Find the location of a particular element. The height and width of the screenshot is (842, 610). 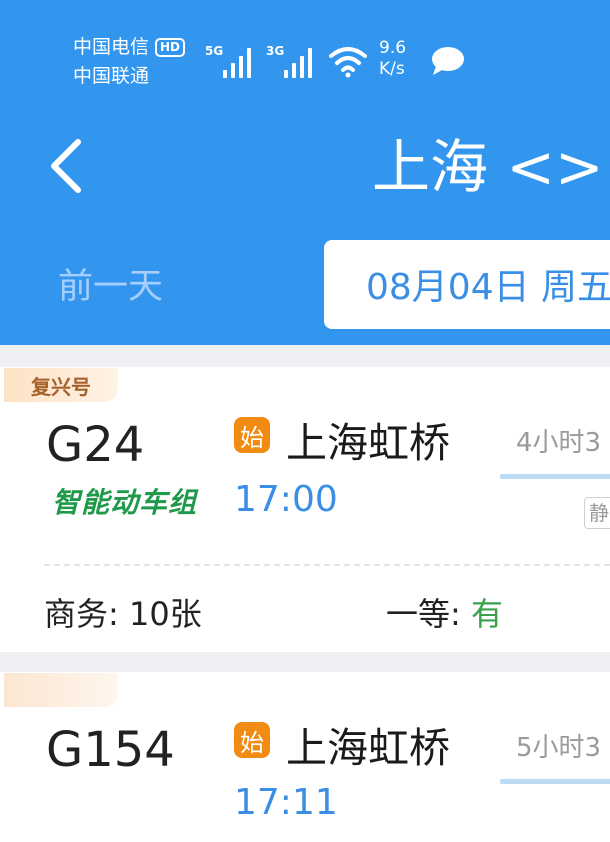

quiet-car-tag: 静 is located at coordinates (597, 513).